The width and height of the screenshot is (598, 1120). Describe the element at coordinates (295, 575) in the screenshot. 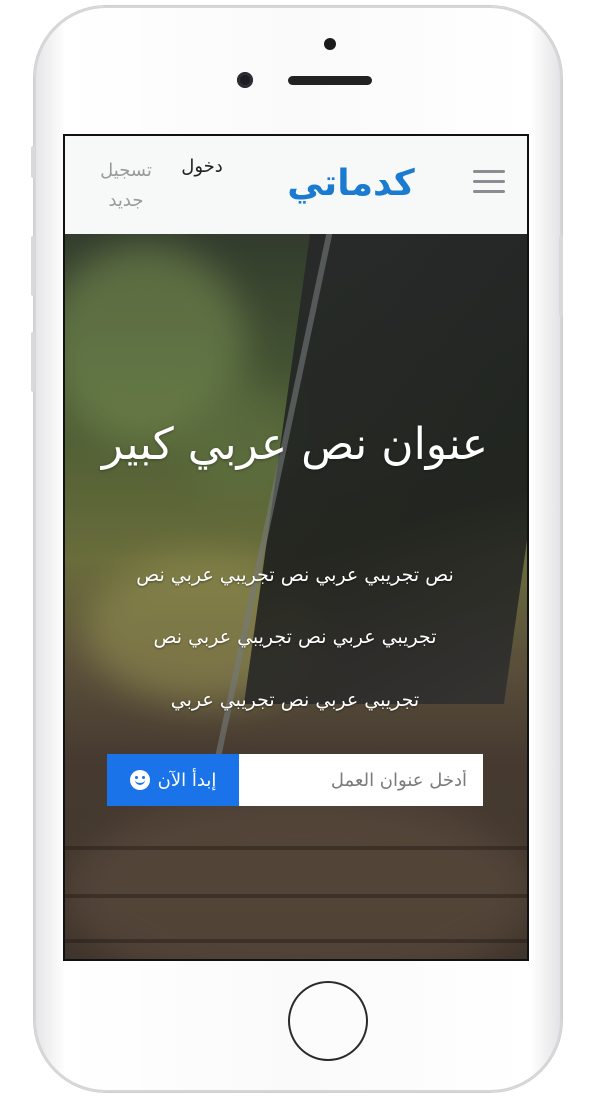

I see `hero-text-line-1: نص تجريبي عربي نص تجريبي عربي نص` at that location.